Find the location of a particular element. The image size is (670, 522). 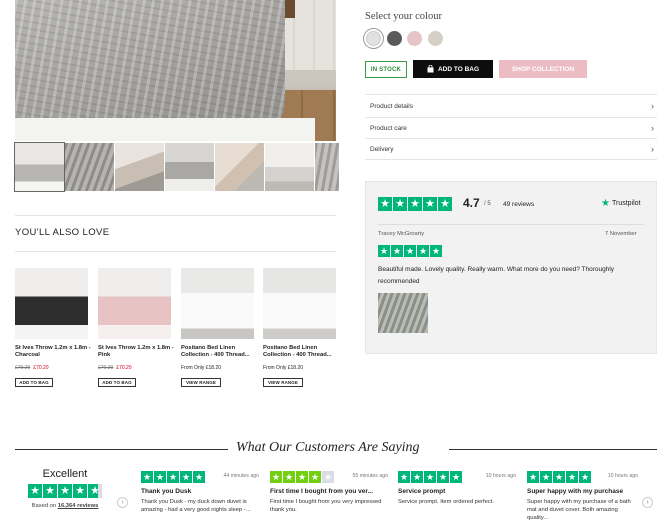

swatch-pink is located at coordinates (414, 38).